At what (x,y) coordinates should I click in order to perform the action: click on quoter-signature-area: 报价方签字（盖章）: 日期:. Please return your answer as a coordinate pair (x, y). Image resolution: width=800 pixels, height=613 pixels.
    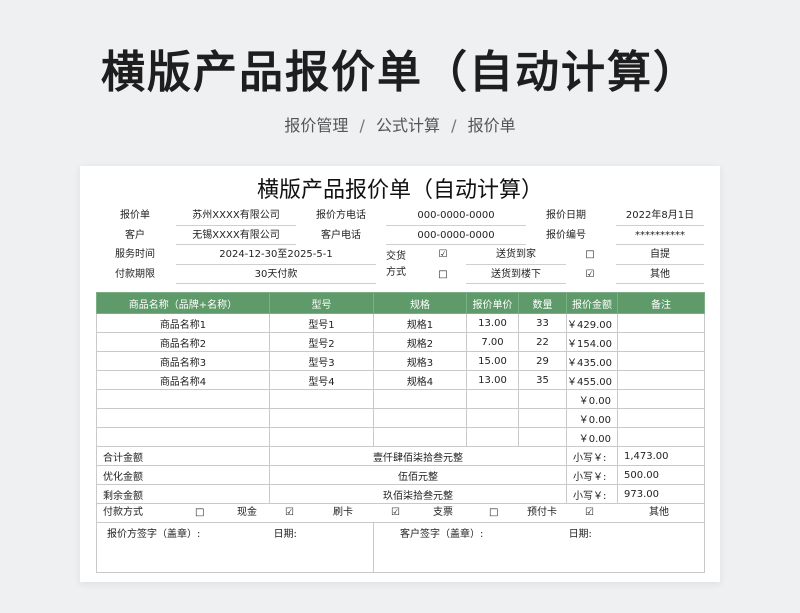
    Looking at the image, I should click on (235, 547).